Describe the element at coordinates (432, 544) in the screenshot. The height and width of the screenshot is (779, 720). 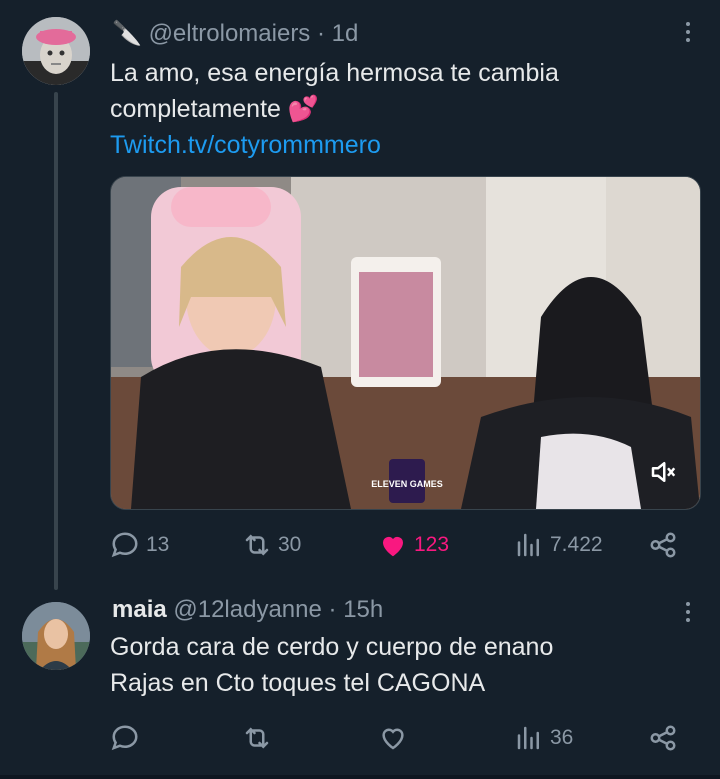
I see `like-count: 123` at that location.